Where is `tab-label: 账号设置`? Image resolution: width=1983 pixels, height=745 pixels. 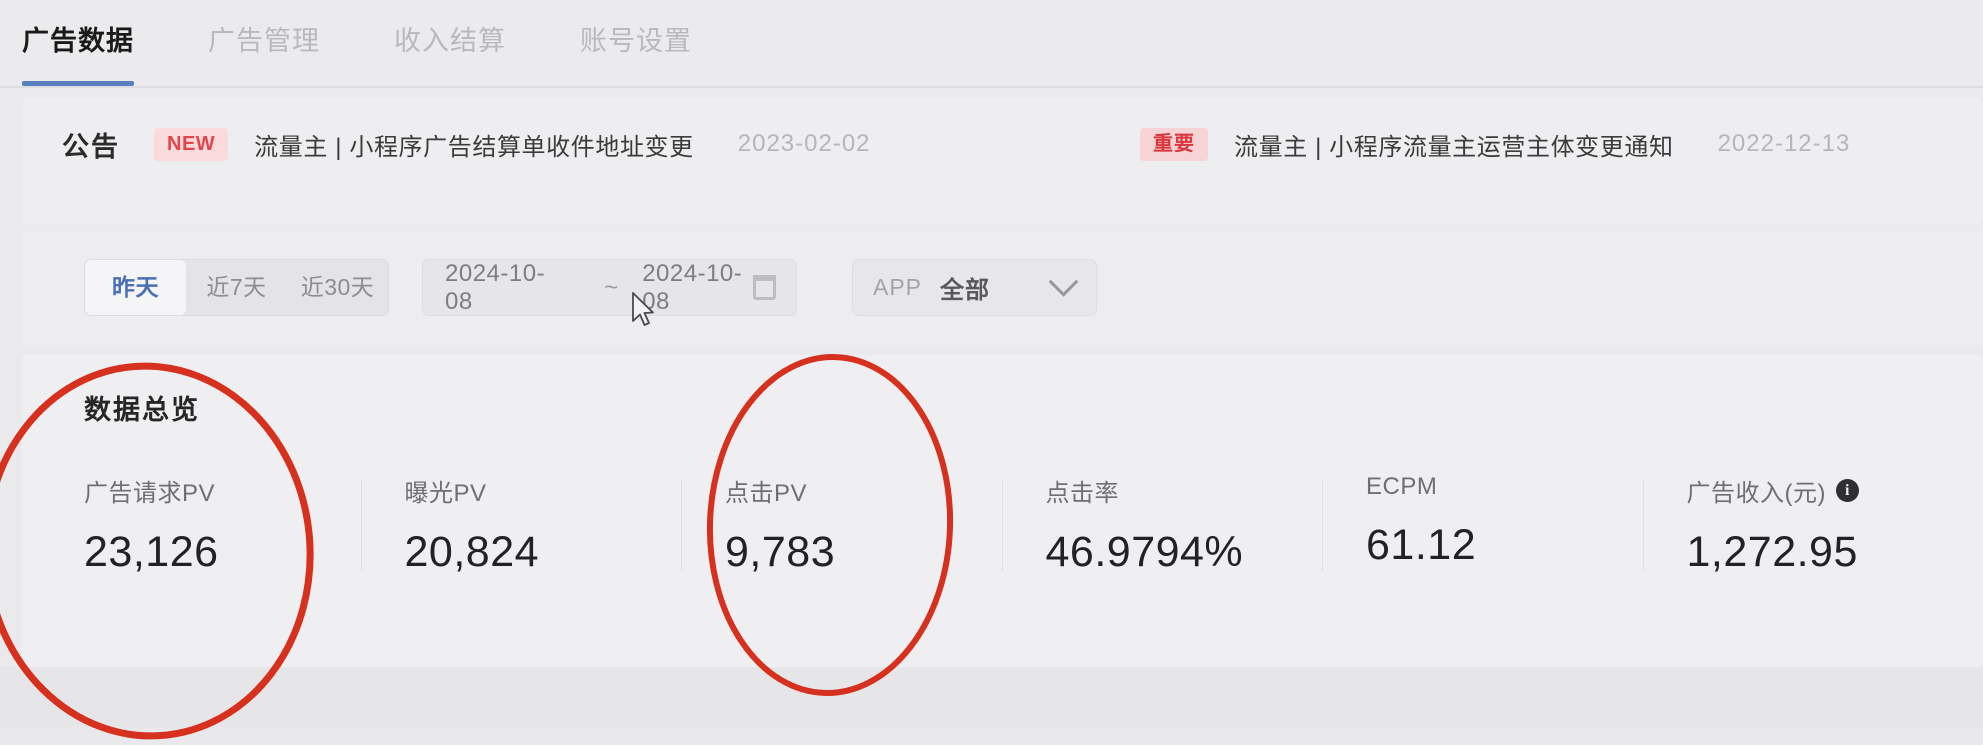 tab-label: 账号设置 is located at coordinates (636, 41).